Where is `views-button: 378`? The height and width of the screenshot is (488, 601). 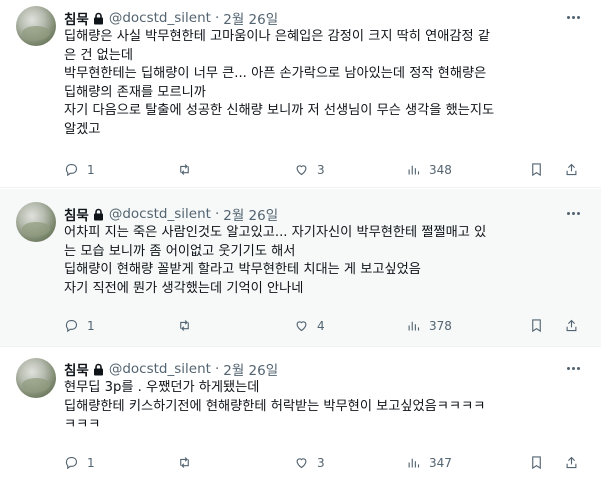 views-button: 378 is located at coordinates (429, 325).